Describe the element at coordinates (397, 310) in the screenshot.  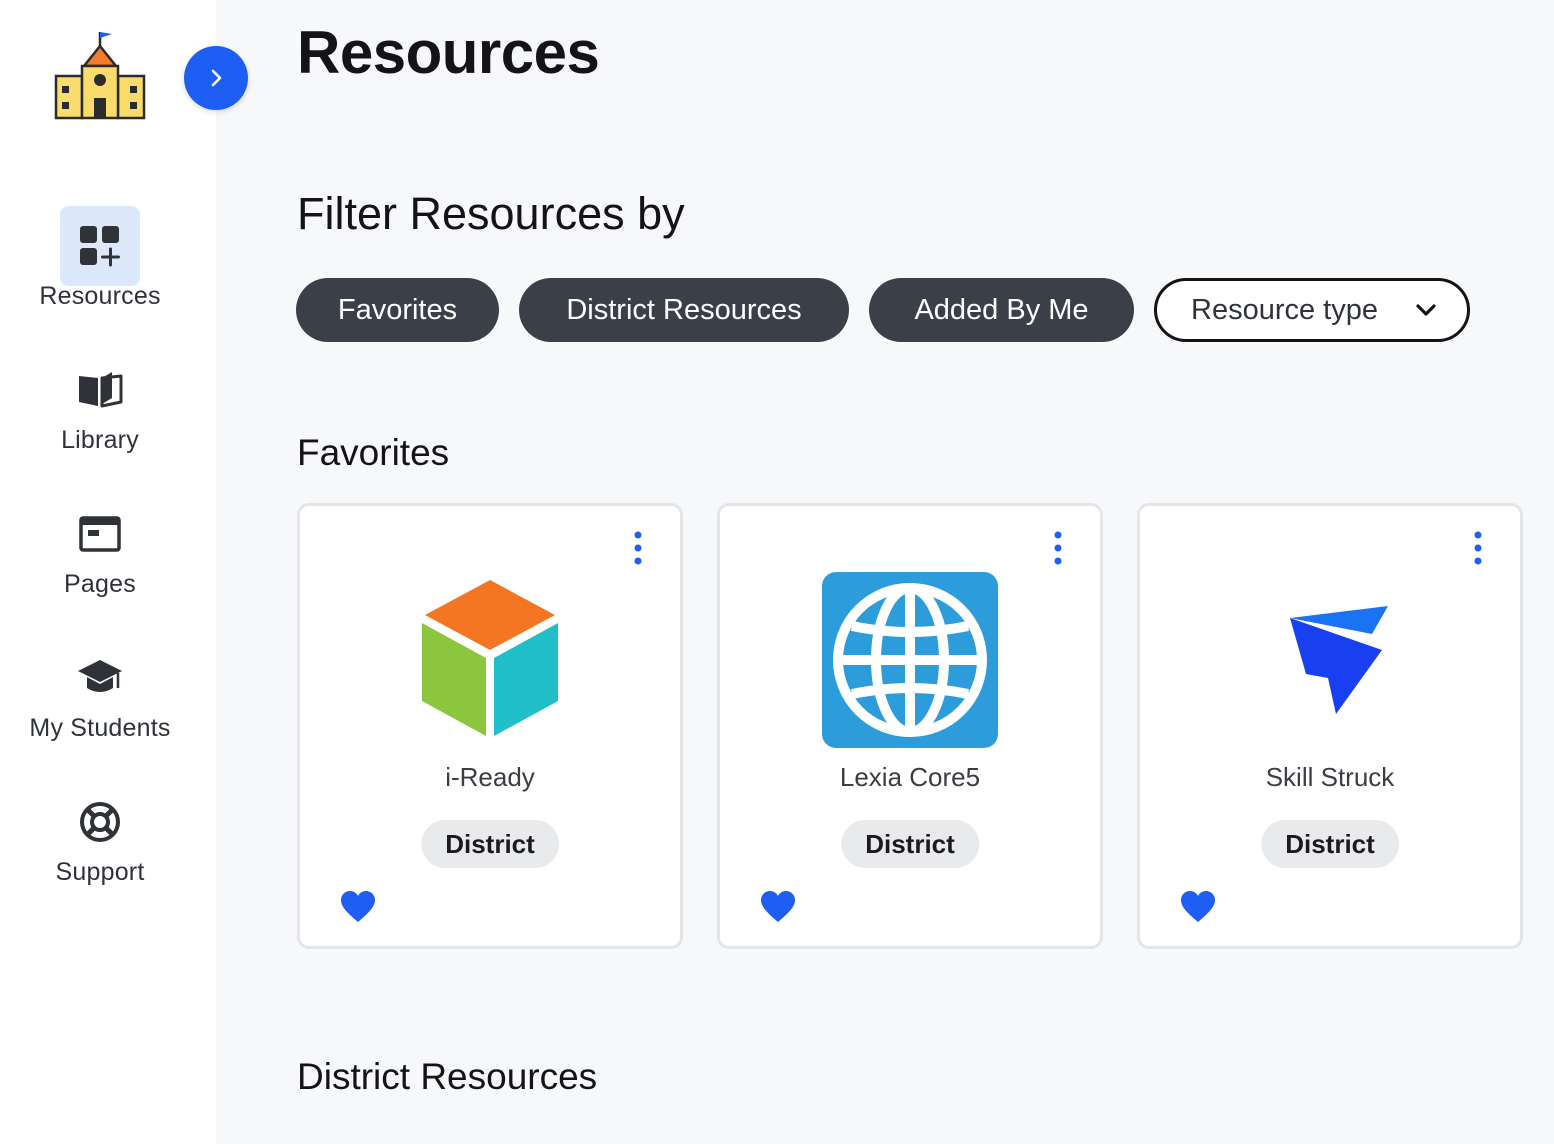
I see `filter-favorites-chip: Favorites` at that location.